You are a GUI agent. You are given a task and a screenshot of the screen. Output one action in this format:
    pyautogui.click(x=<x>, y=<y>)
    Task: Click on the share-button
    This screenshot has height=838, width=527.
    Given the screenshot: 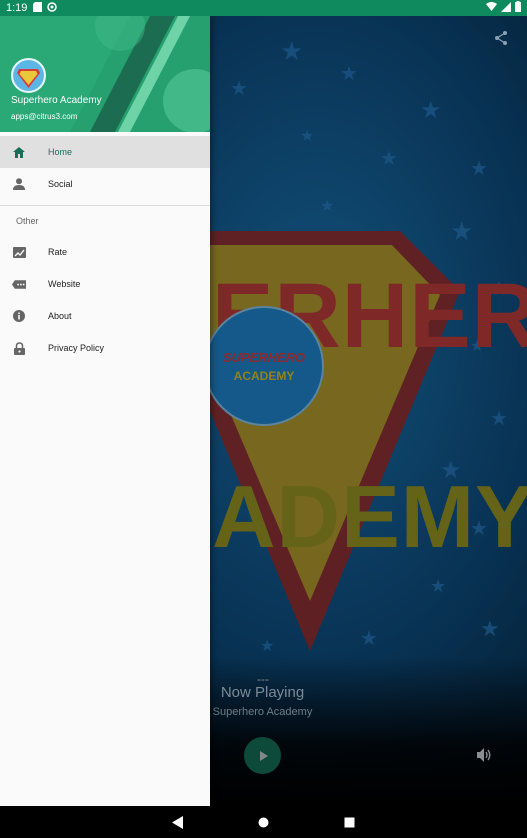 What is the action you would take?
    pyautogui.click(x=503, y=40)
    